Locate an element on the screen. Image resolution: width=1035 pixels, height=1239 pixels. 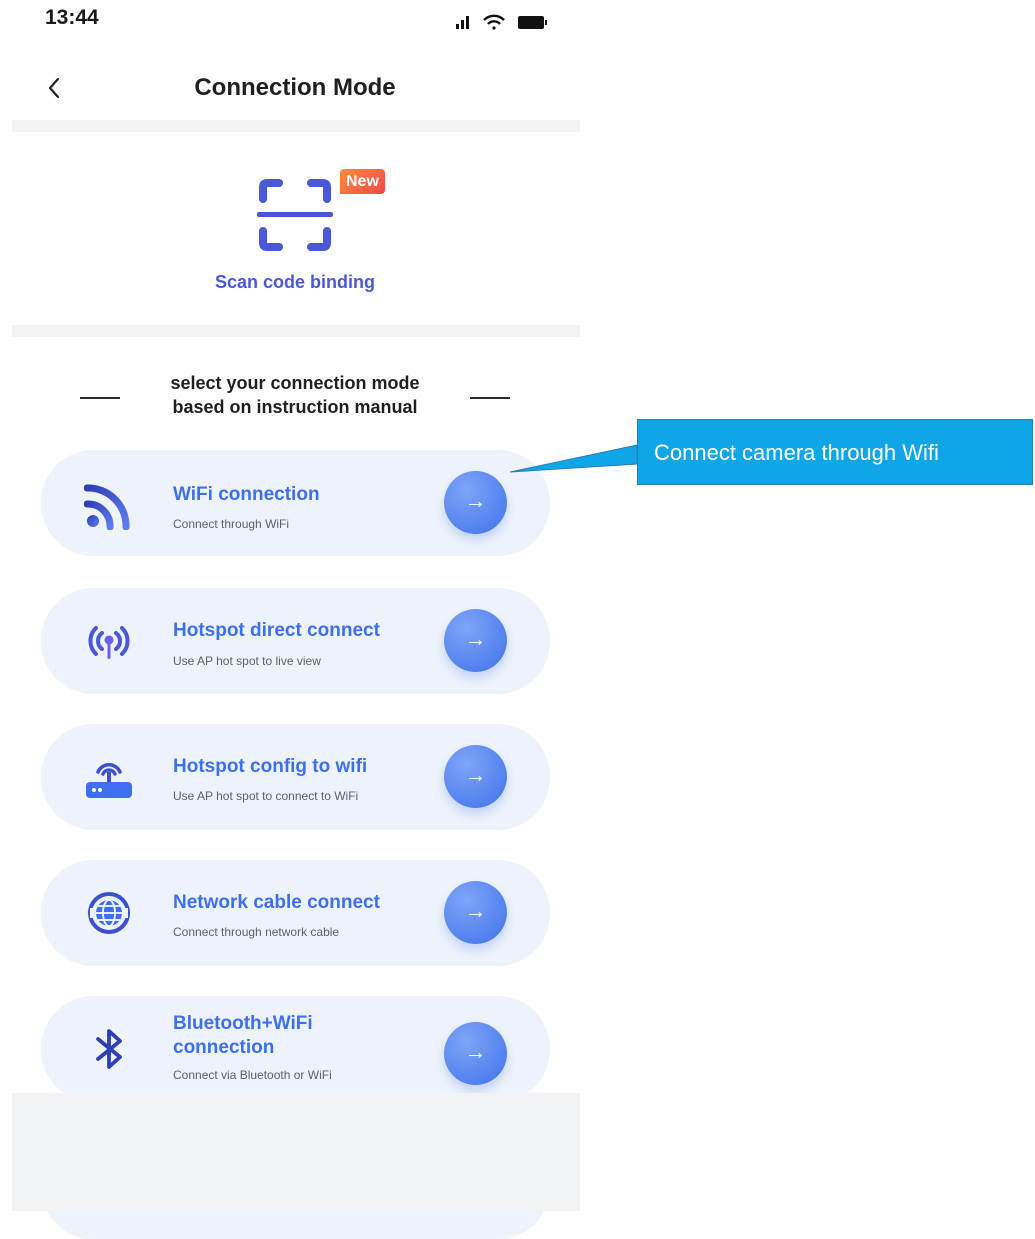
new-badge: New is located at coordinates (362, 181).